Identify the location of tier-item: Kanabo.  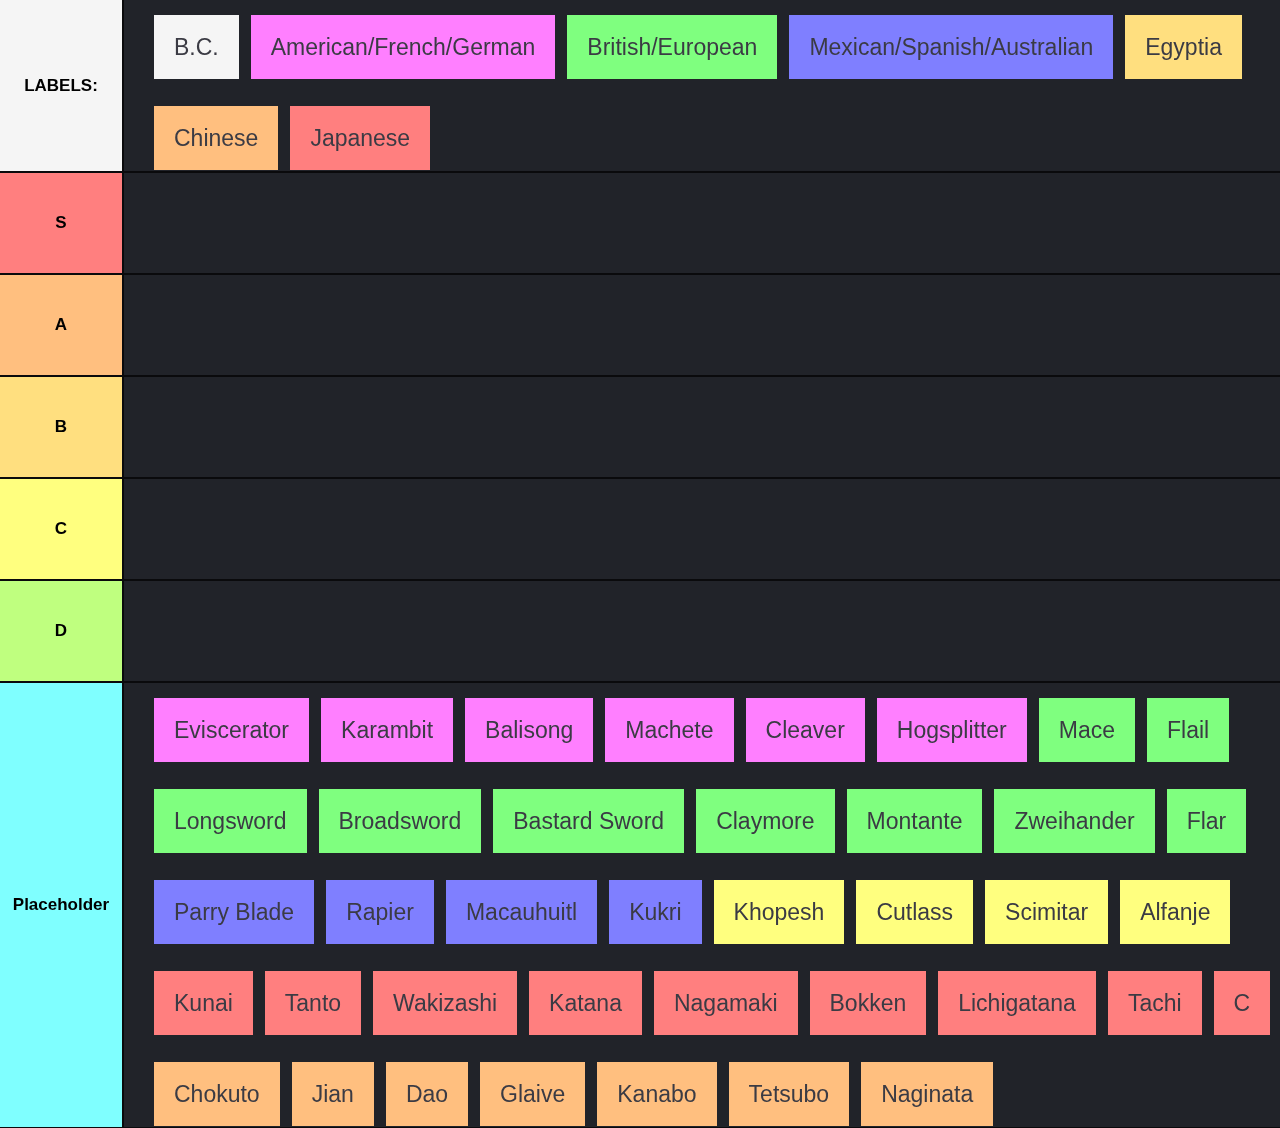
(657, 1094).